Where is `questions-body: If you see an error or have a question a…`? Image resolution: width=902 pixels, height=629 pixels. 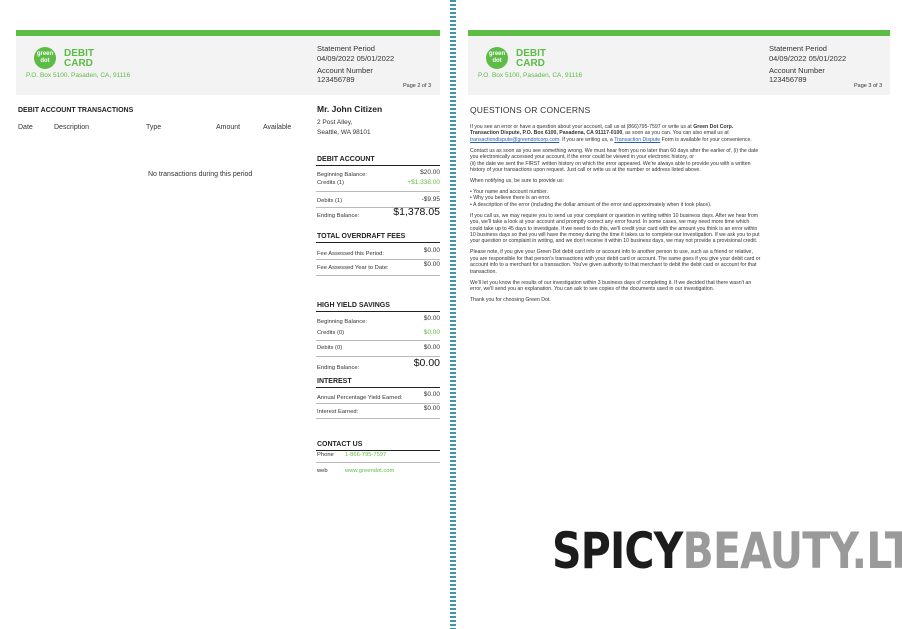
questions-body: If you see an error or have a question a… is located at coordinates (616, 216).